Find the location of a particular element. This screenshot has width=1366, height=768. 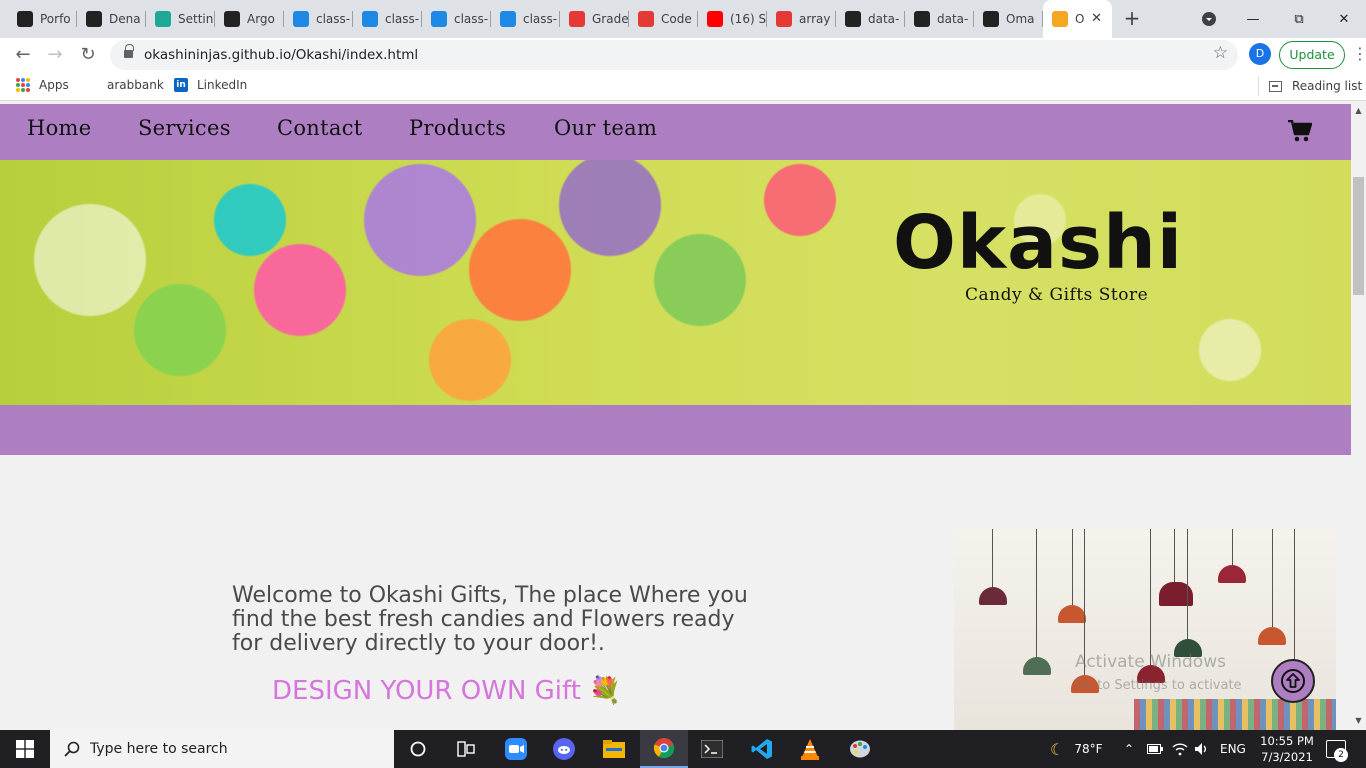

shop-interior-photo is located at coordinates (1145, 629).